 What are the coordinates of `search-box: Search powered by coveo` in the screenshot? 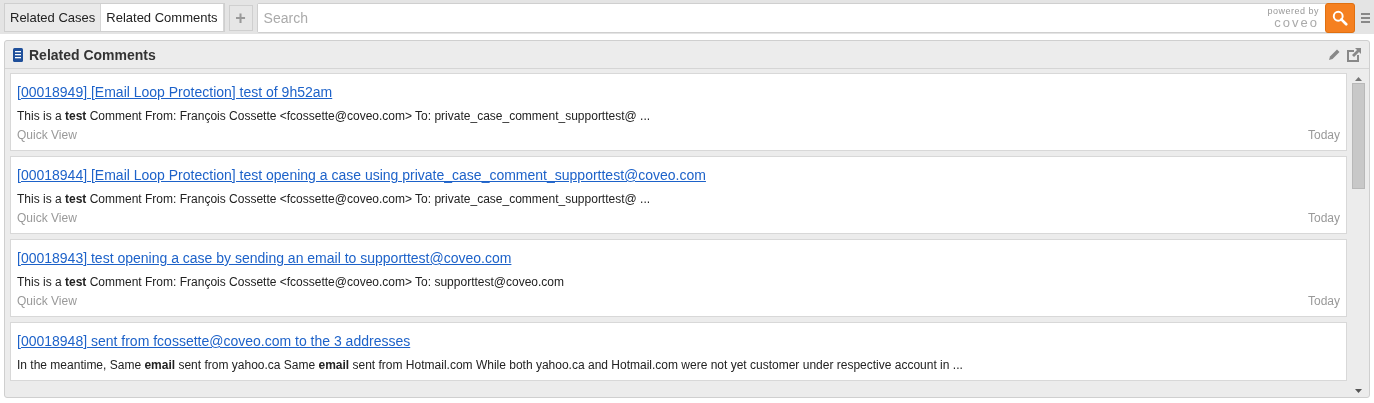 It's located at (805, 17).